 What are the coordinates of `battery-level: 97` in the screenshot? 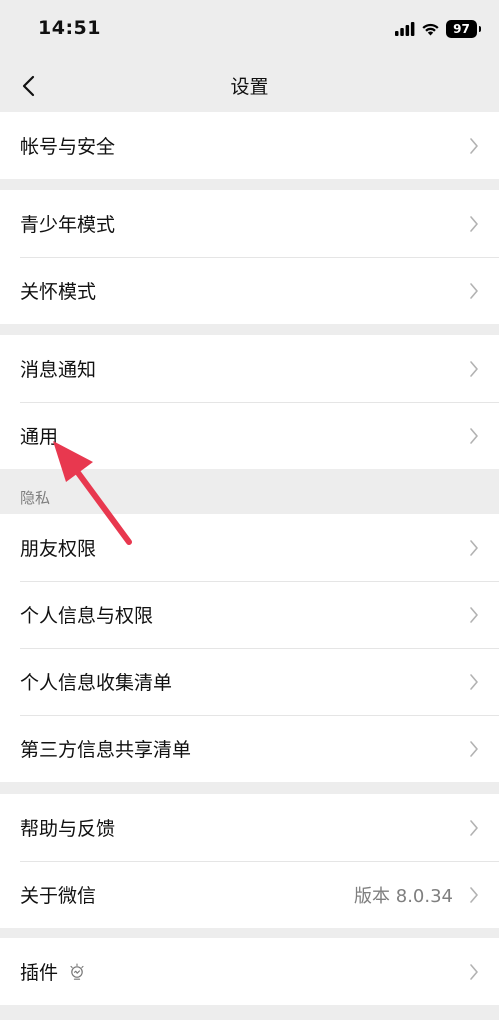 It's located at (461, 29).